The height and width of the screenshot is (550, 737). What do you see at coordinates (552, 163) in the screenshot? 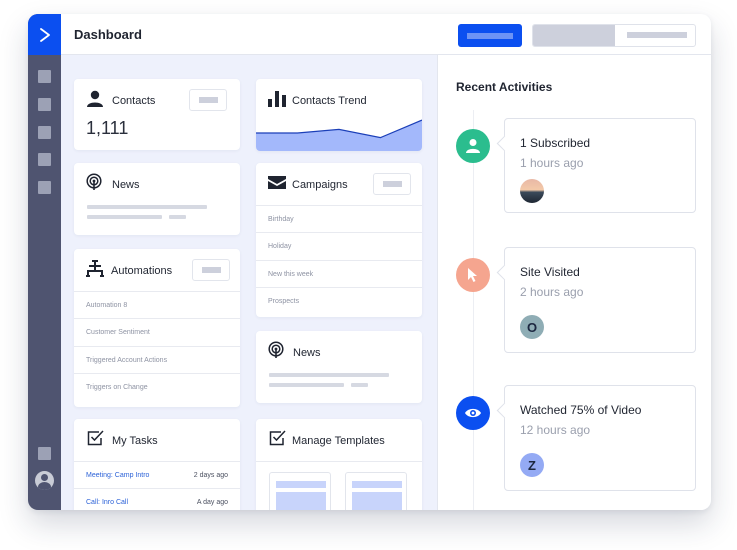
I see `activity-time: 1 hours ago` at bounding box center [552, 163].